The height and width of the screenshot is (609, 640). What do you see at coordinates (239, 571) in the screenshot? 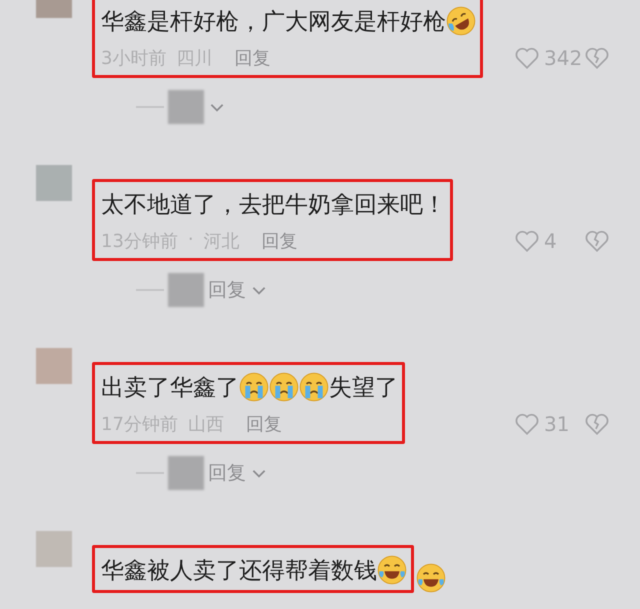
I see `comment-text: 华鑫被人卖了还得帮着数钱` at bounding box center [239, 571].